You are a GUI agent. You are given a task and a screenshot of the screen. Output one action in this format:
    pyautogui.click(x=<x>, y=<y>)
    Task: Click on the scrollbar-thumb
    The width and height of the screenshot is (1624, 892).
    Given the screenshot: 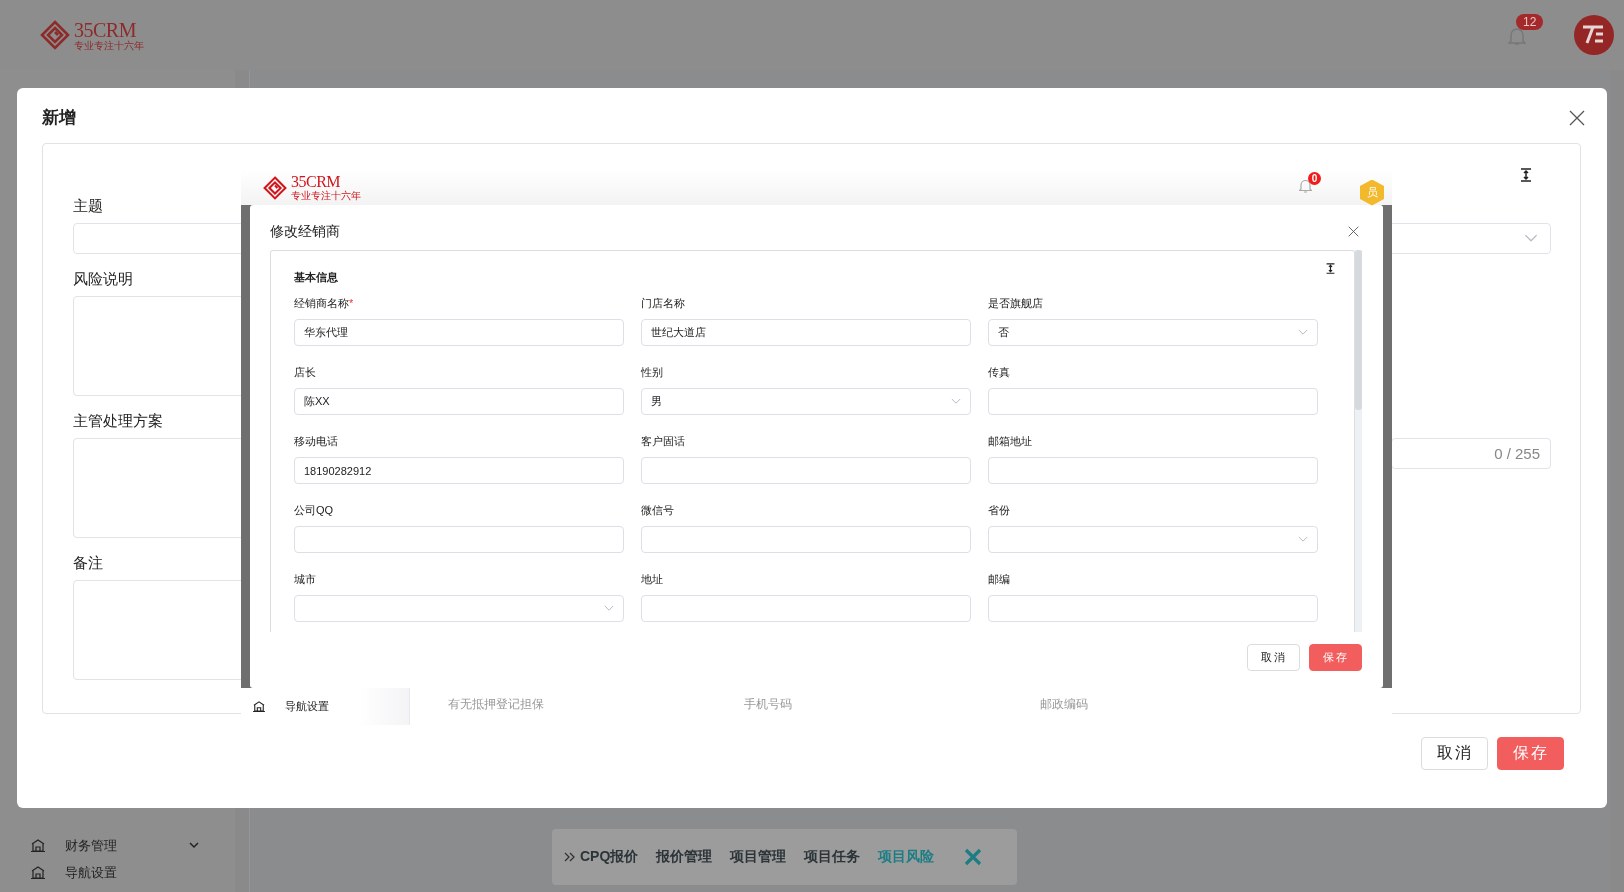 What is the action you would take?
    pyautogui.click(x=1358, y=330)
    